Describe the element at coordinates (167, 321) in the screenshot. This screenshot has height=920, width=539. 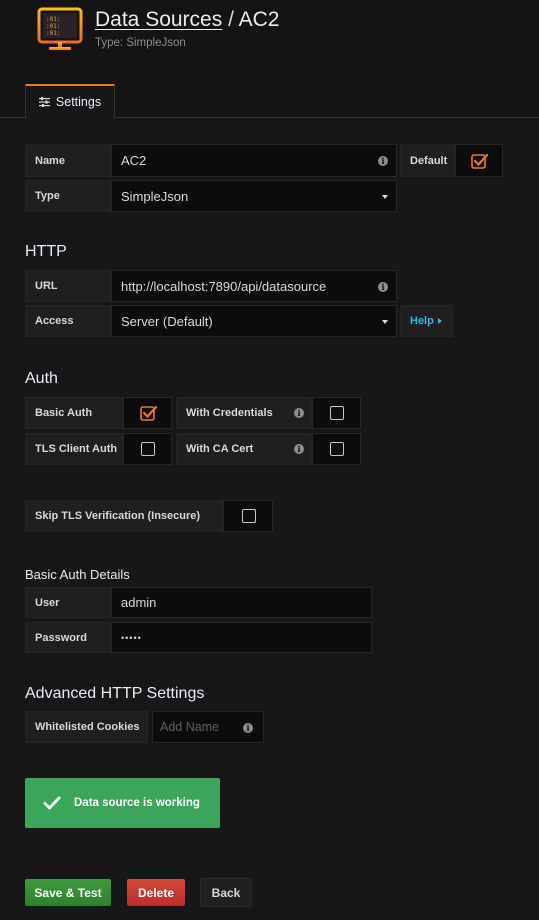
I see `access-select-value: Server (Default)` at that location.